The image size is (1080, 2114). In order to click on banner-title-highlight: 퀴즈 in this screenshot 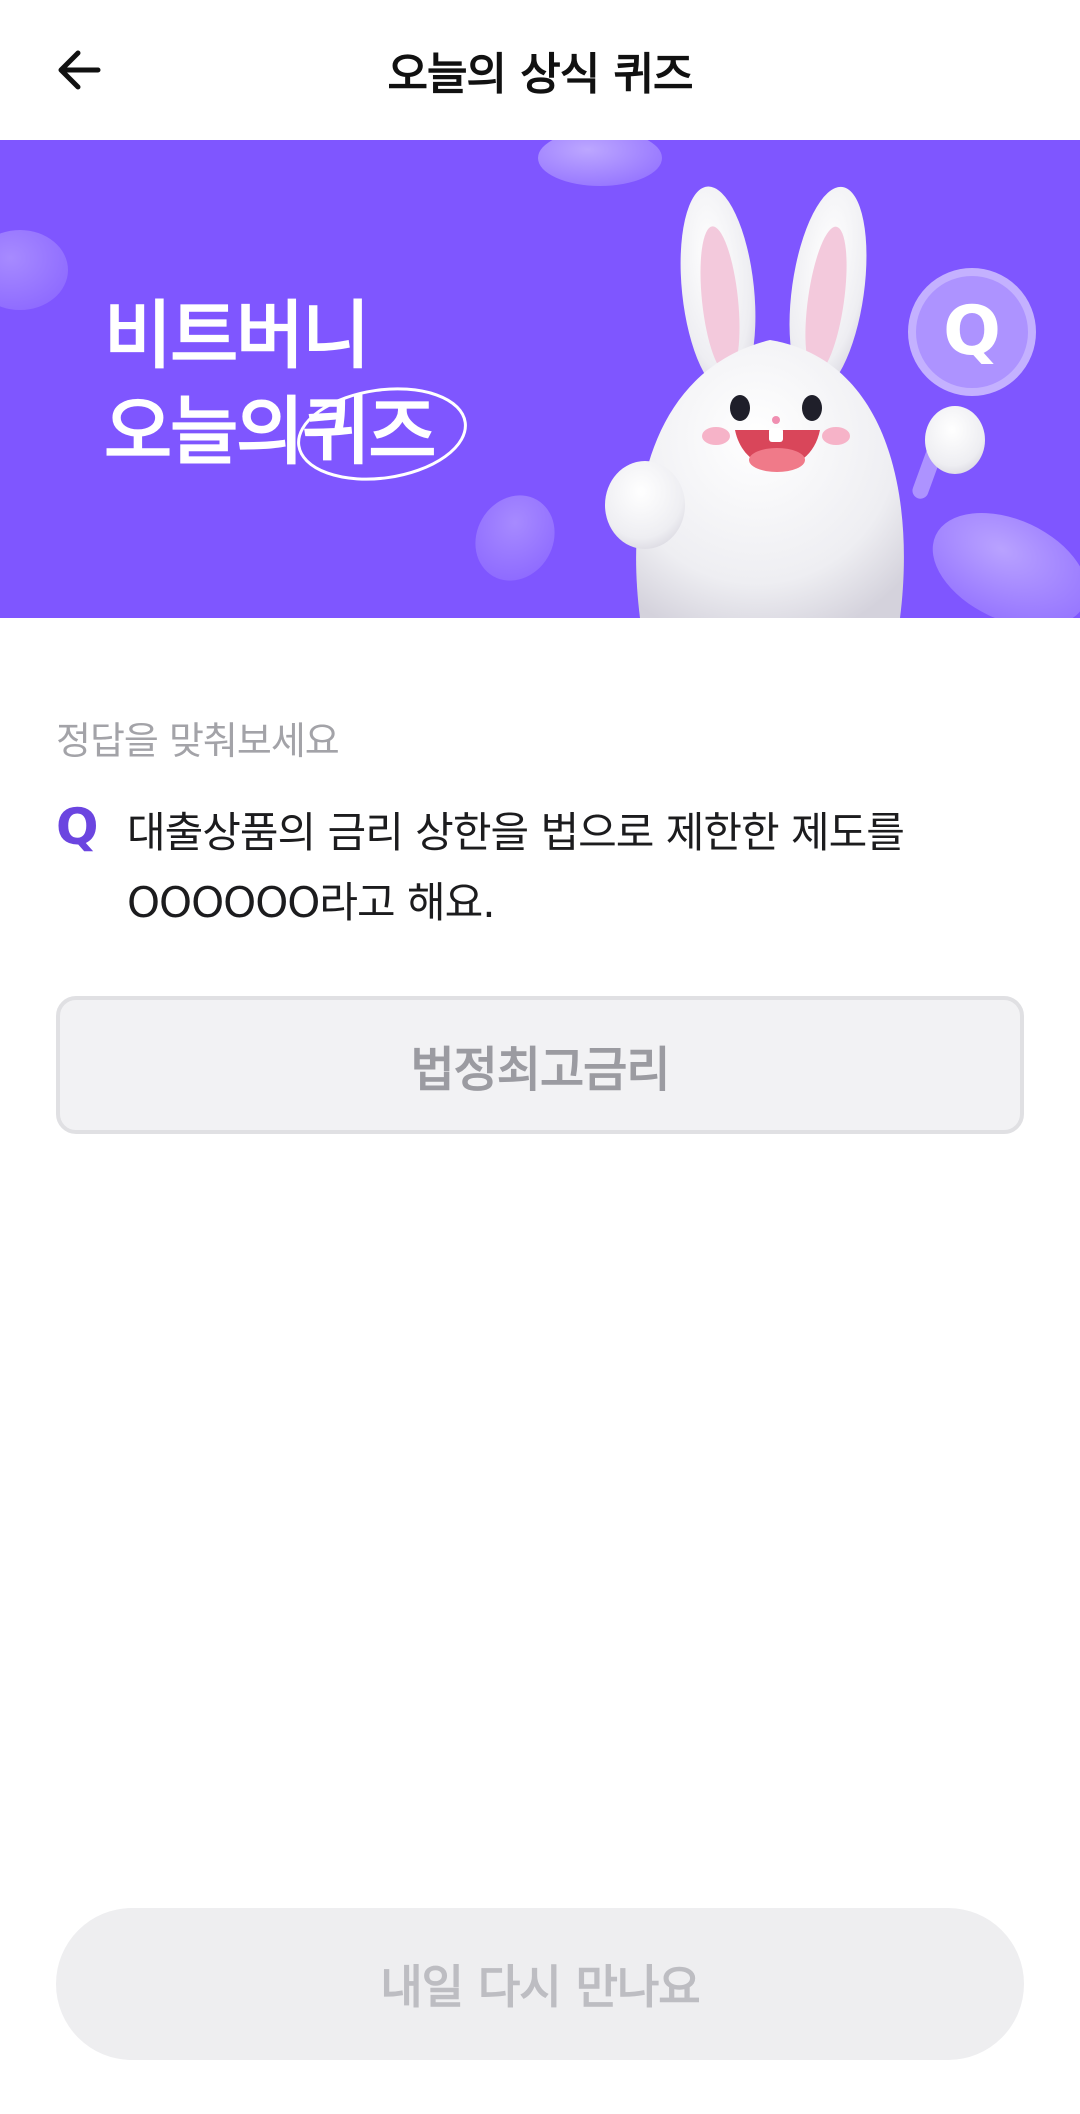, I will do `click(382, 432)`.